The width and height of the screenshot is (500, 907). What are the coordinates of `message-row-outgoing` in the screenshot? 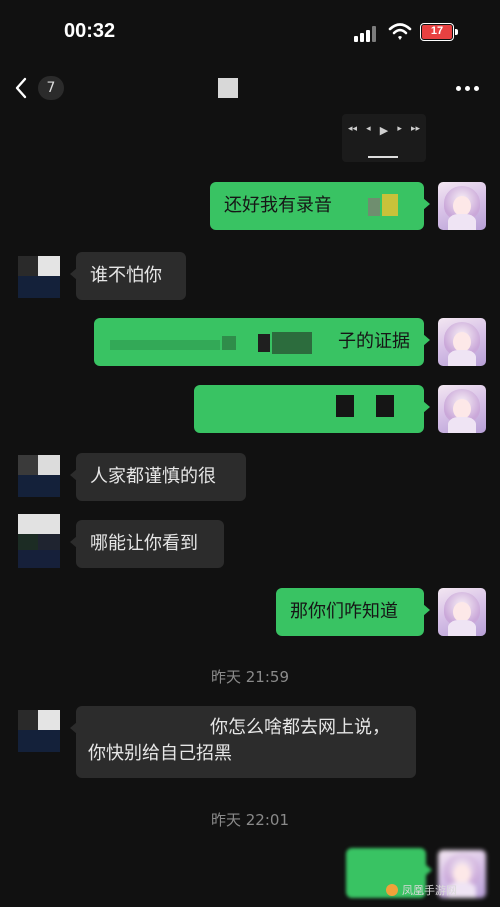 It's located at (250, 410).